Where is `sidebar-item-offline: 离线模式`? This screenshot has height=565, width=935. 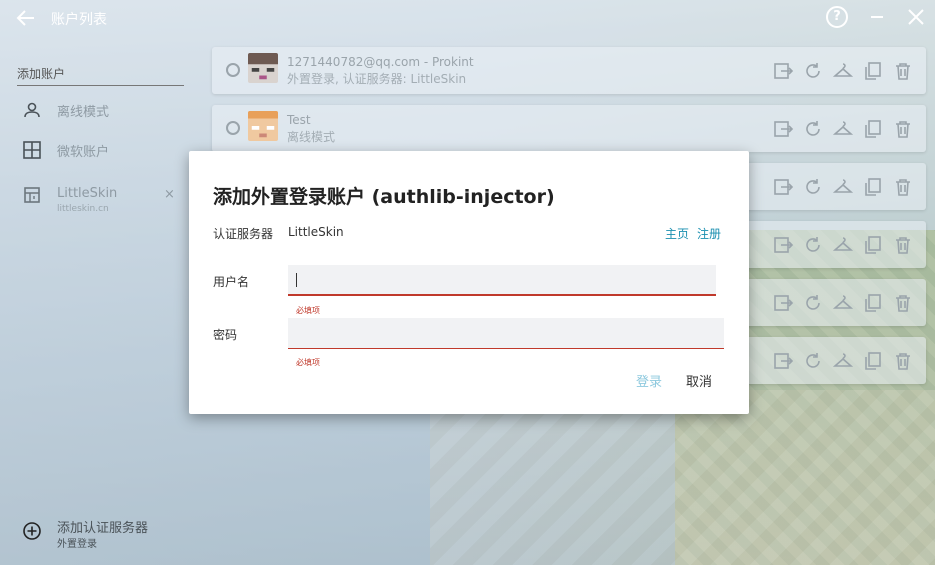
sidebar-item-offline: 离线模式 is located at coordinates (97, 109).